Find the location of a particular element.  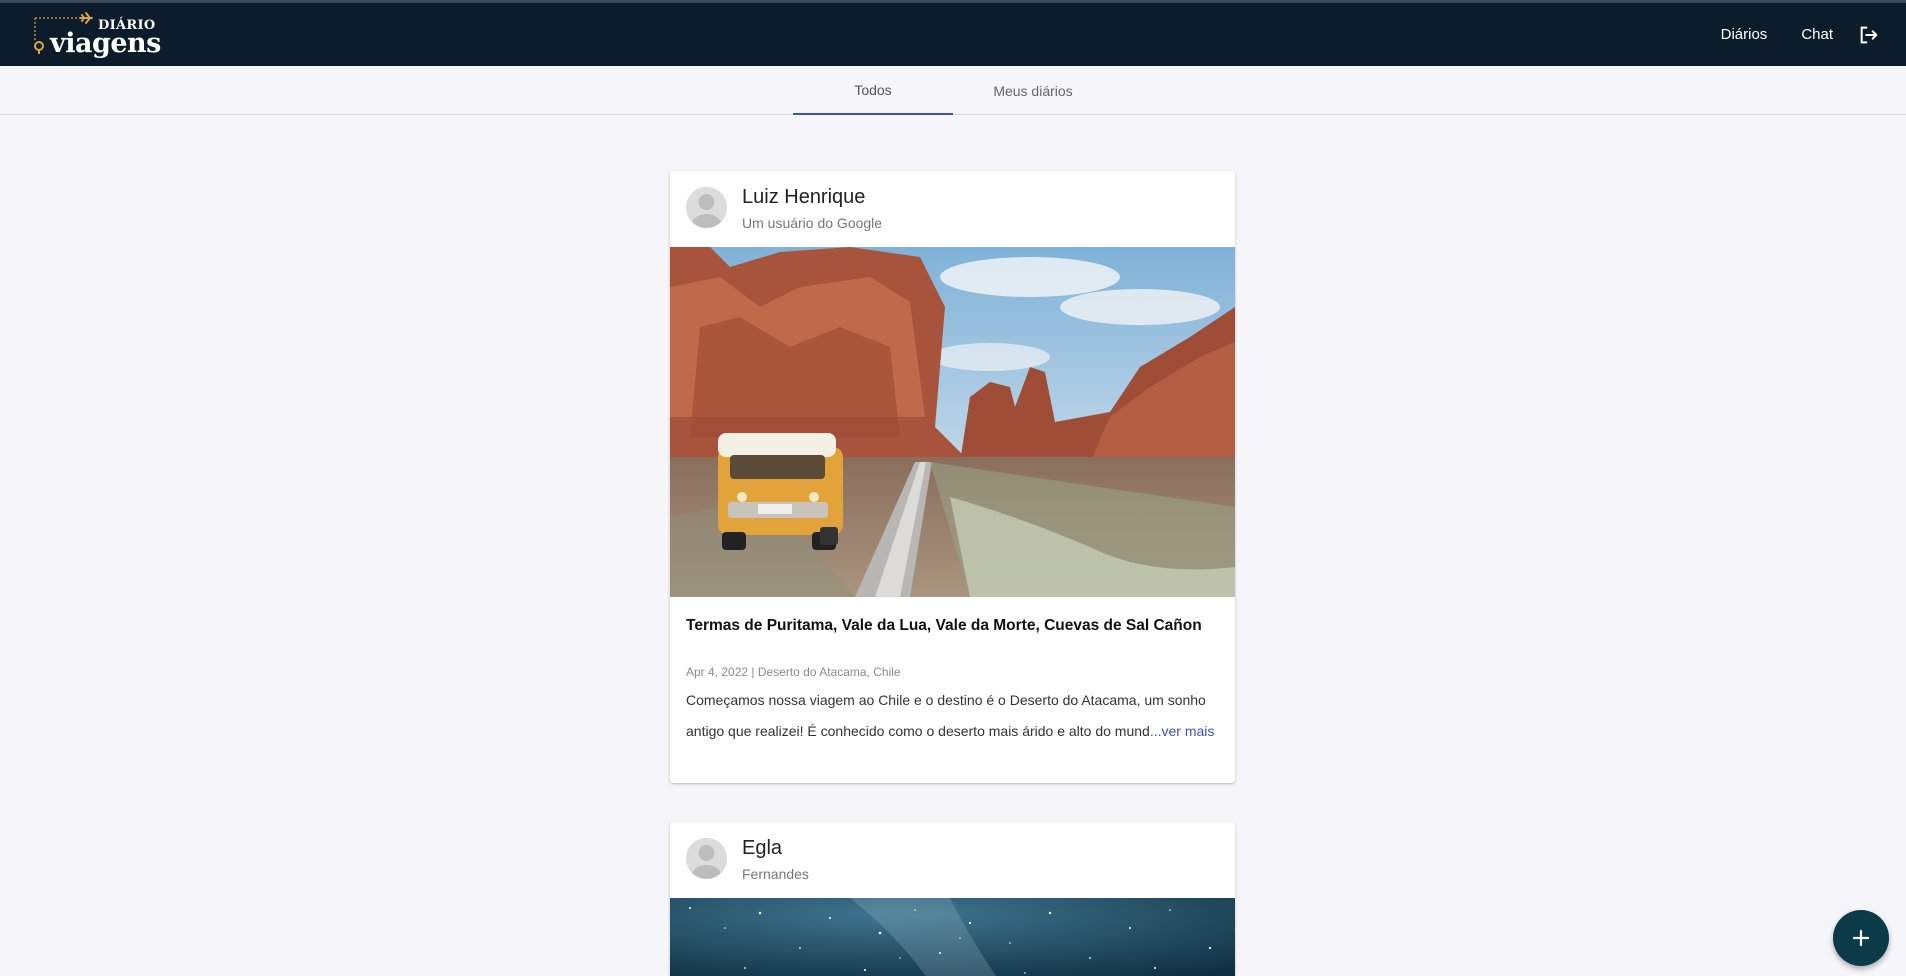

add-diary-button is located at coordinates (1861, 938).